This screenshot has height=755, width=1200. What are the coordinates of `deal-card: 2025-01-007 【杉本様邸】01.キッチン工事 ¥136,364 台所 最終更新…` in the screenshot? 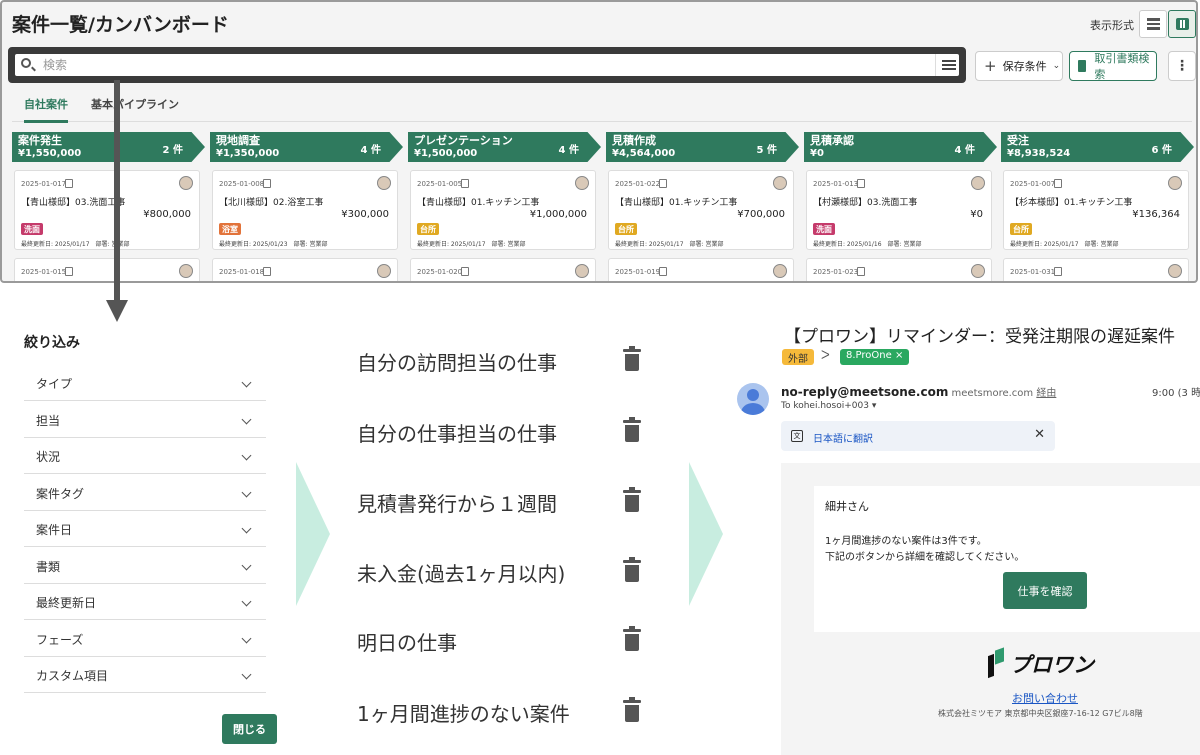 It's located at (1096, 210).